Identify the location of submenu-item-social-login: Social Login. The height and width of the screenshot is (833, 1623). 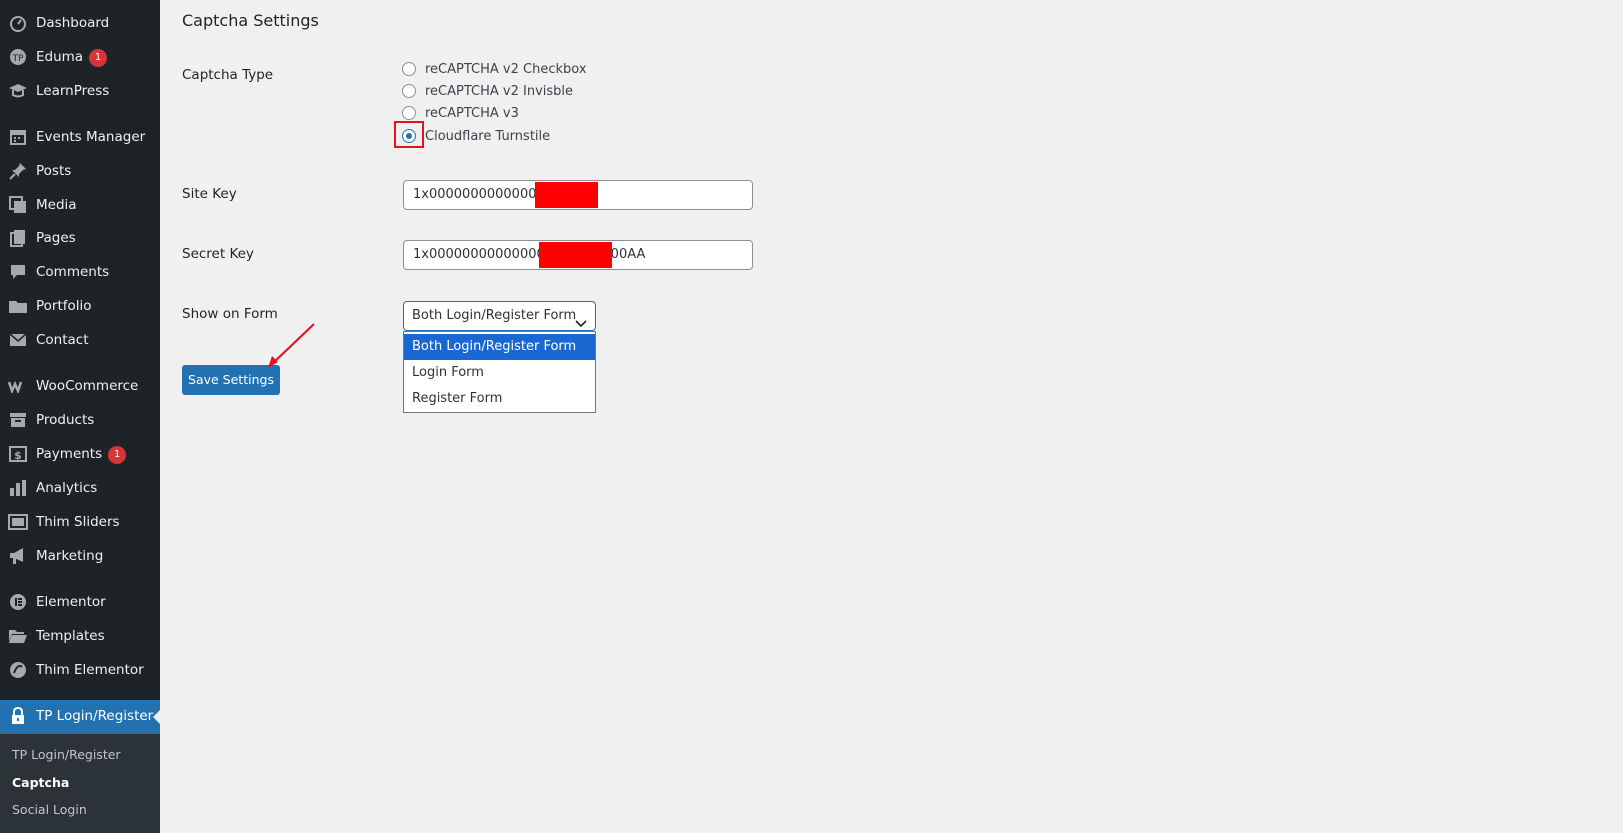
(49, 809).